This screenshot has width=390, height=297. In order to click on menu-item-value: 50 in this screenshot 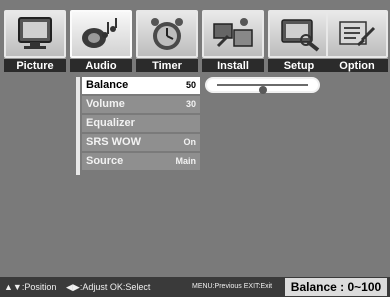, I will do `click(190, 85)`.